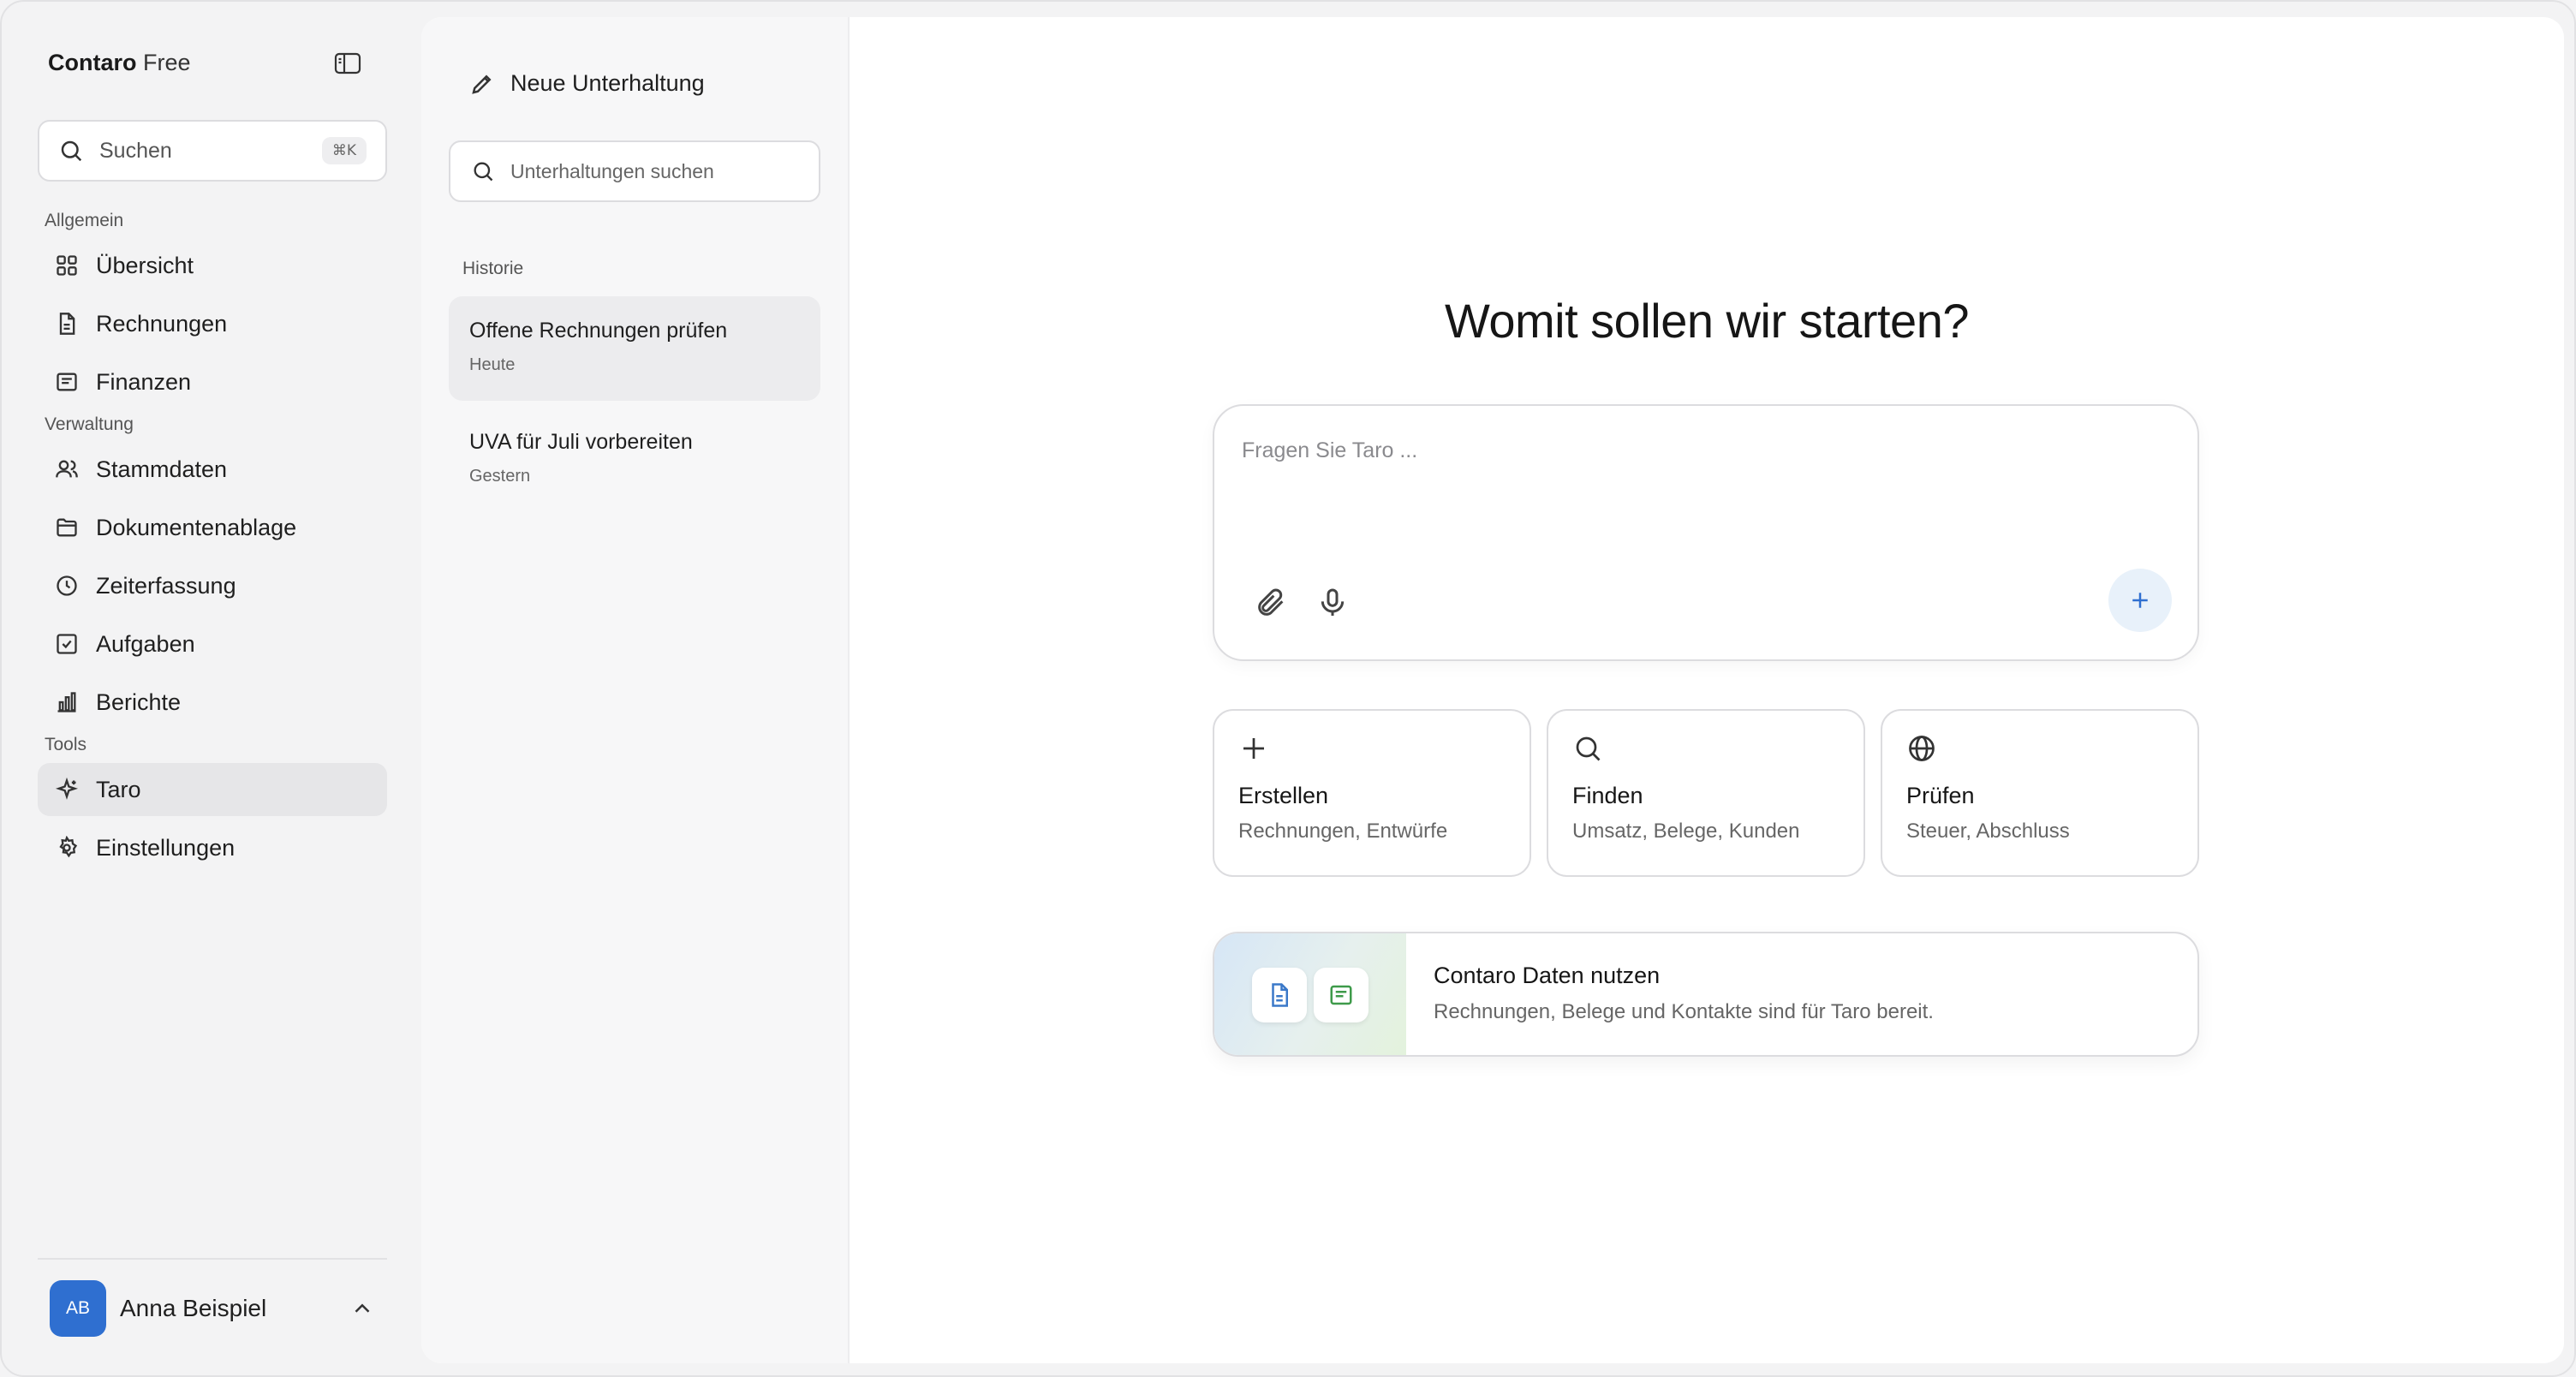 This screenshot has height=1377, width=2576. Describe the element at coordinates (67, 265) in the screenshot. I see `grid-icon` at that location.